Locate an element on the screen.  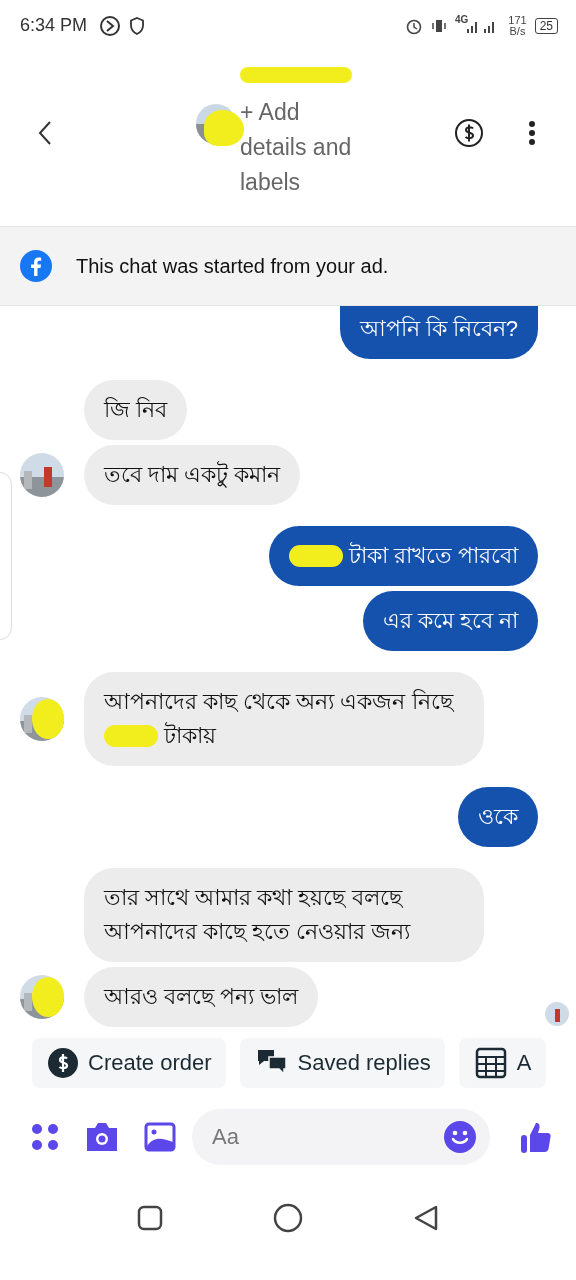
message-field: Aa is located at coordinates (341, 1137).